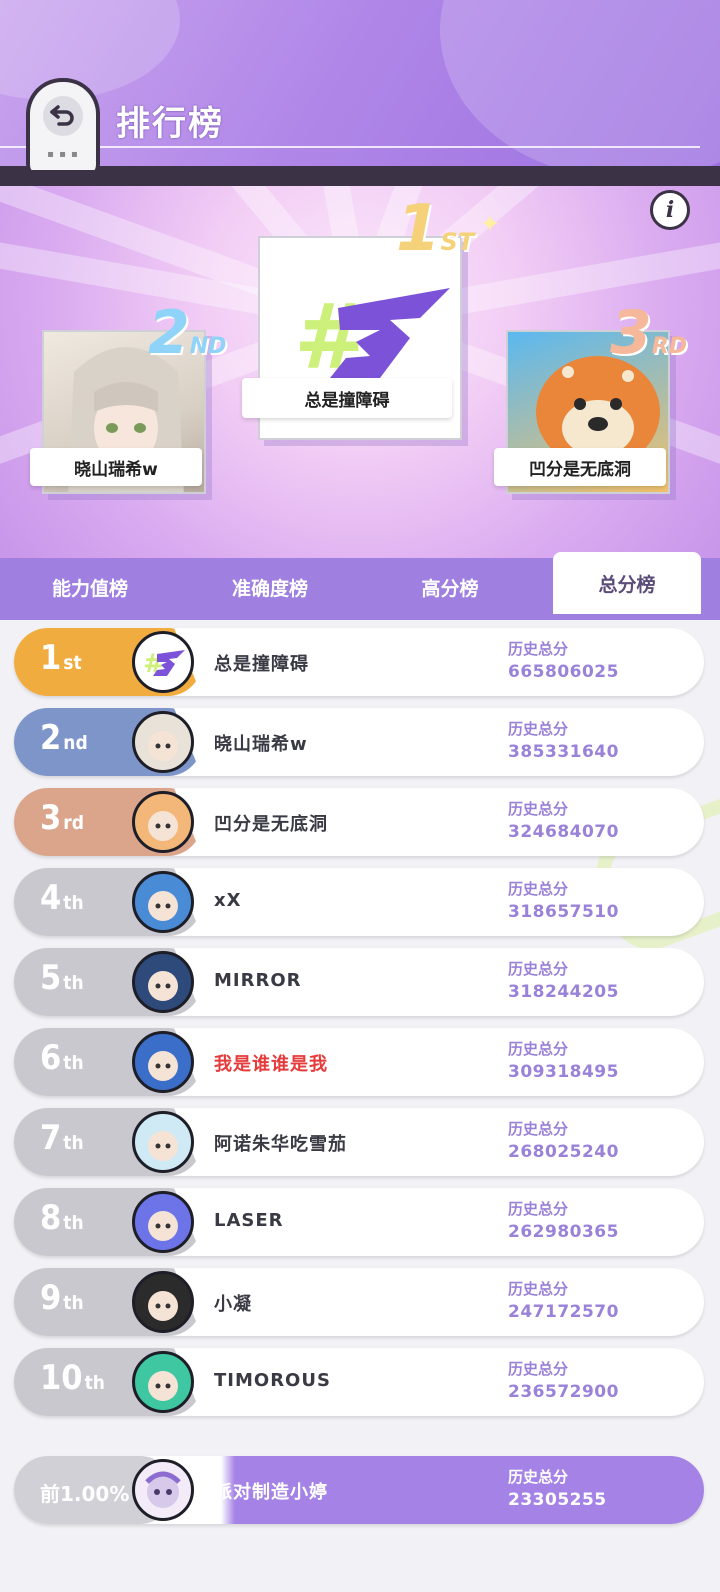 This screenshot has height=1592, width=720. Describe the element at coordinates (163, 1490) in the screenshot. I see `my-avatar` at that location.